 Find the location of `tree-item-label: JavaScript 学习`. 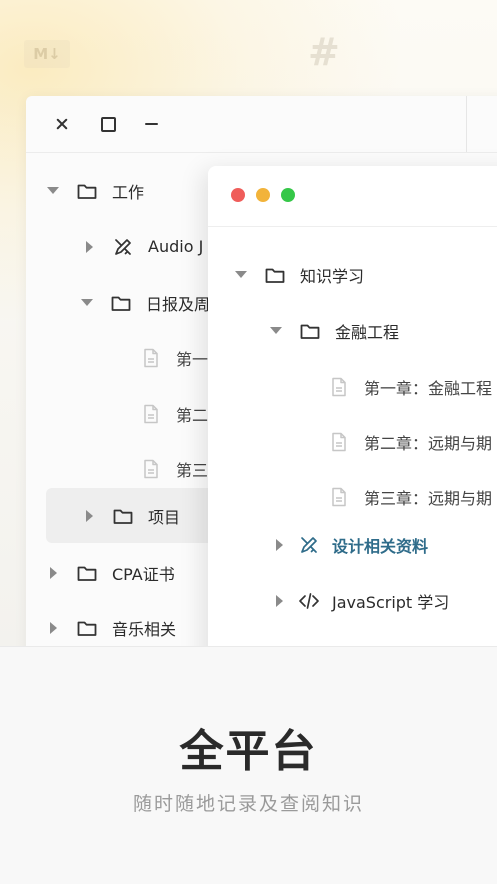

tree-item-label: JavaScript 学习 is located at coordinates (391, 602).